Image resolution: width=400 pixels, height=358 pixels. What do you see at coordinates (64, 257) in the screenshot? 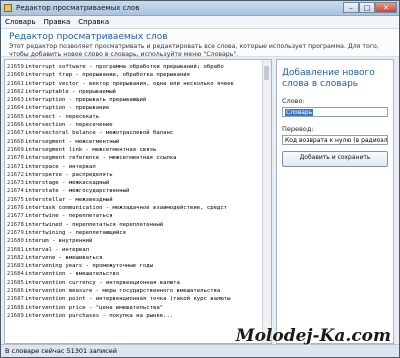
I see `row-text: intervene - вмешиваться` at bounding box center [64, 257].